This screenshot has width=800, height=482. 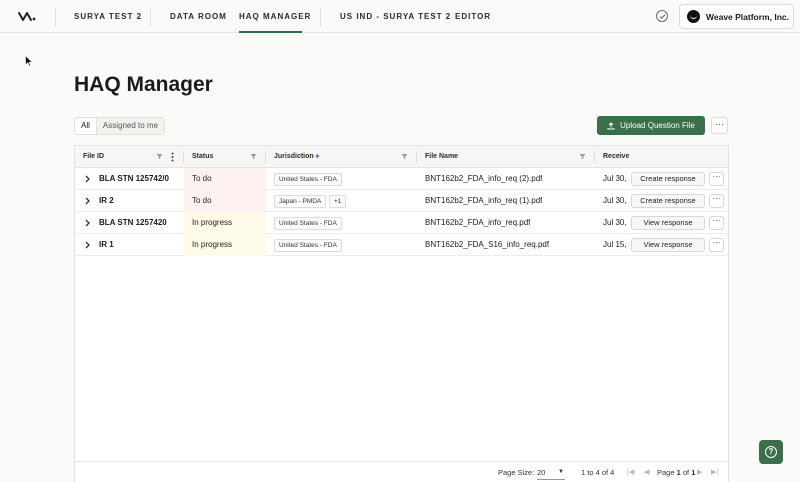 I want to click on upload-icon, so click(x=611, y=125).